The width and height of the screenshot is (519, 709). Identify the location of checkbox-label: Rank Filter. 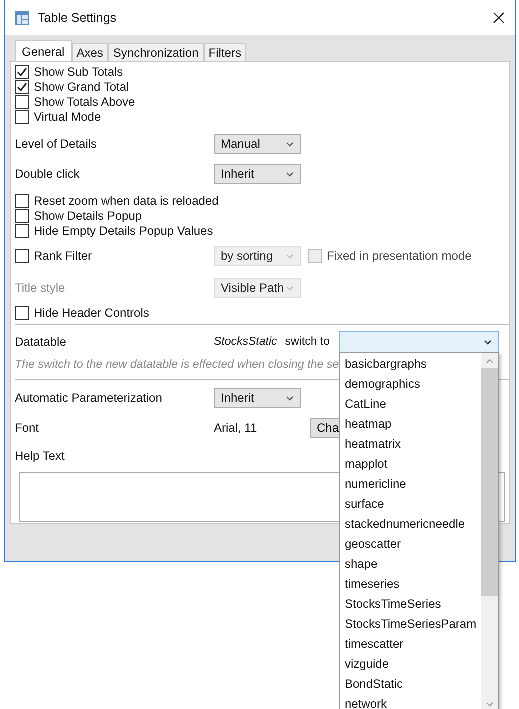
(63, 256).